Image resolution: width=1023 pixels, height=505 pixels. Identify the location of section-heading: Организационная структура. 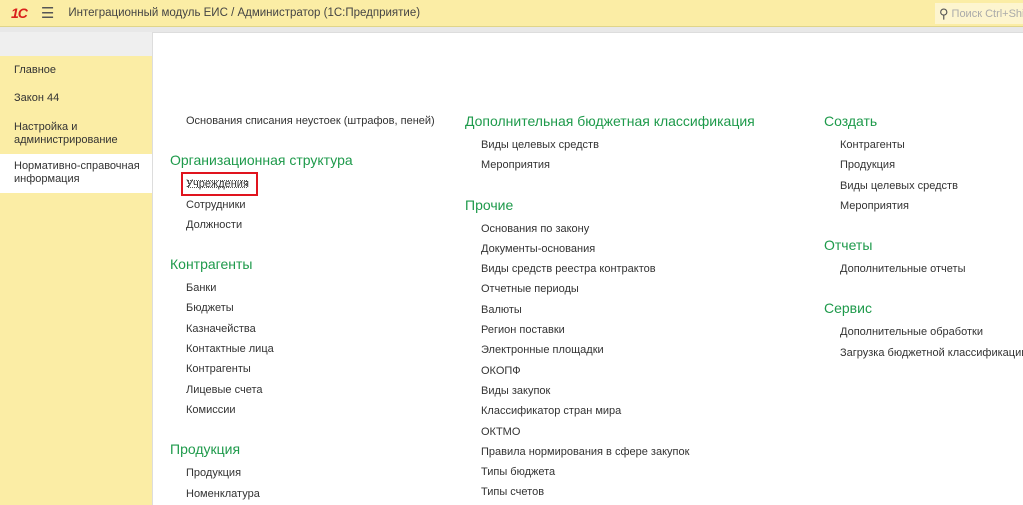
(261, 160).